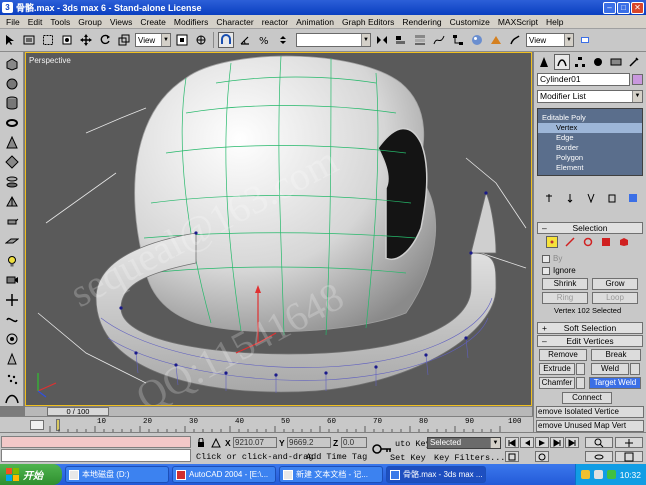 Image resolution: width=646 pixels, height=485 pixels. I want to click on stack-item-vertex: Vertex, so click(590, 128).